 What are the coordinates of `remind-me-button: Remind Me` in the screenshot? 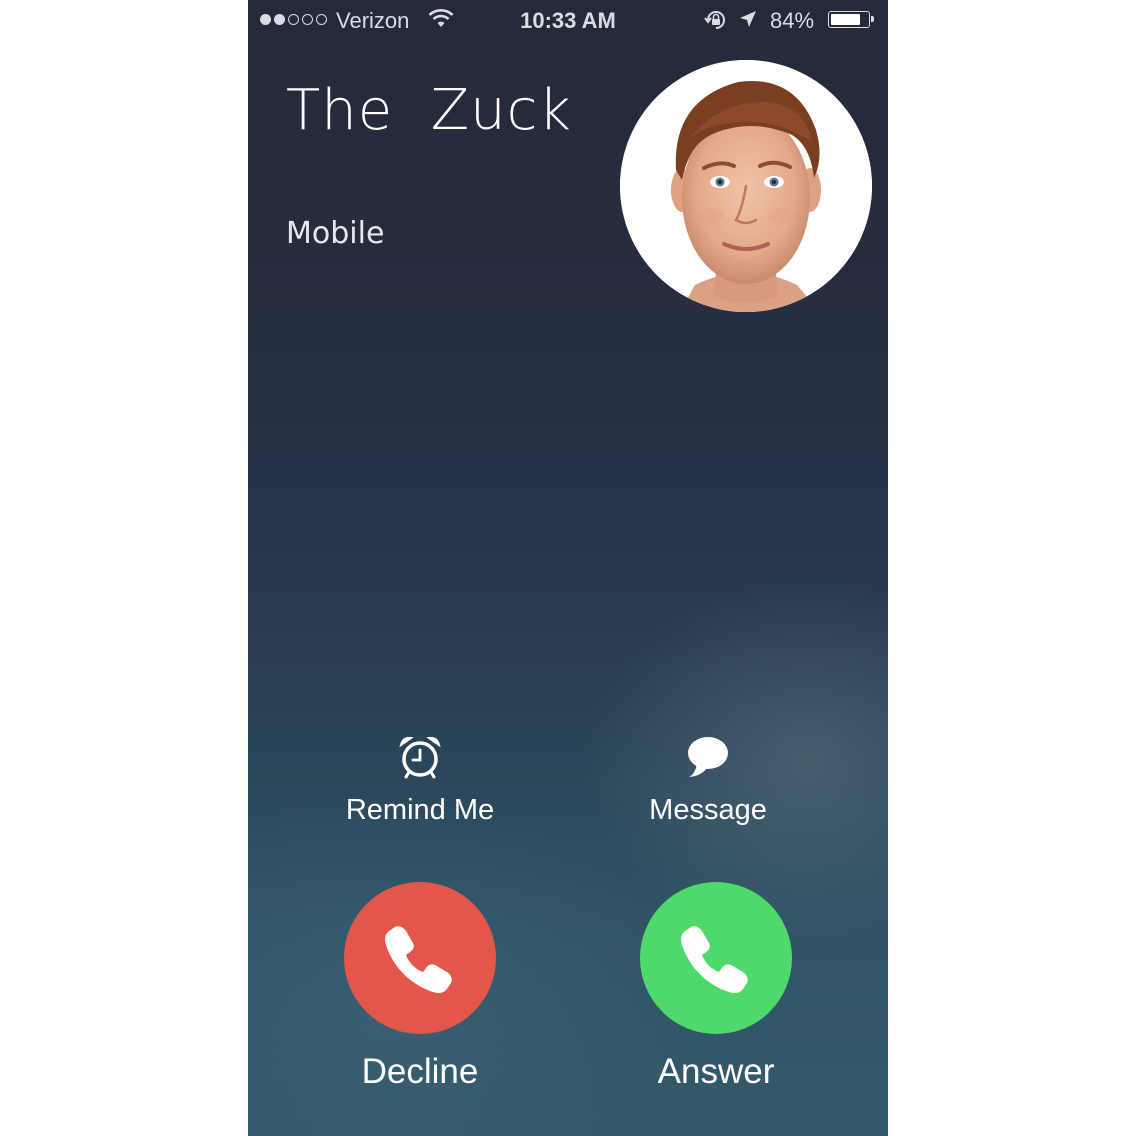 It's located at (420, 780).